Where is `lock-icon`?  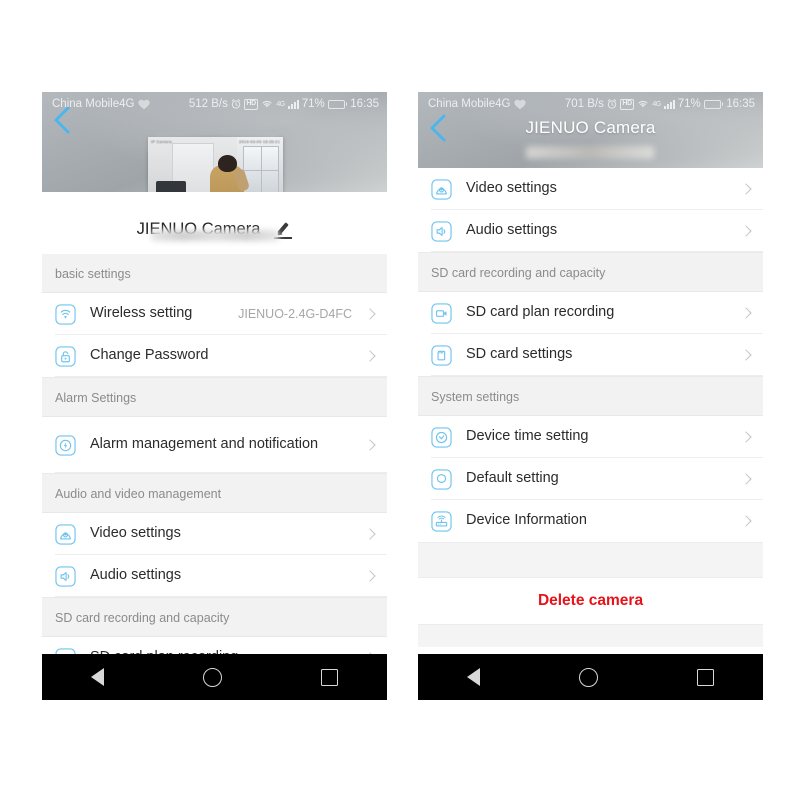 lock-icon is located at coordinates (65, 356).